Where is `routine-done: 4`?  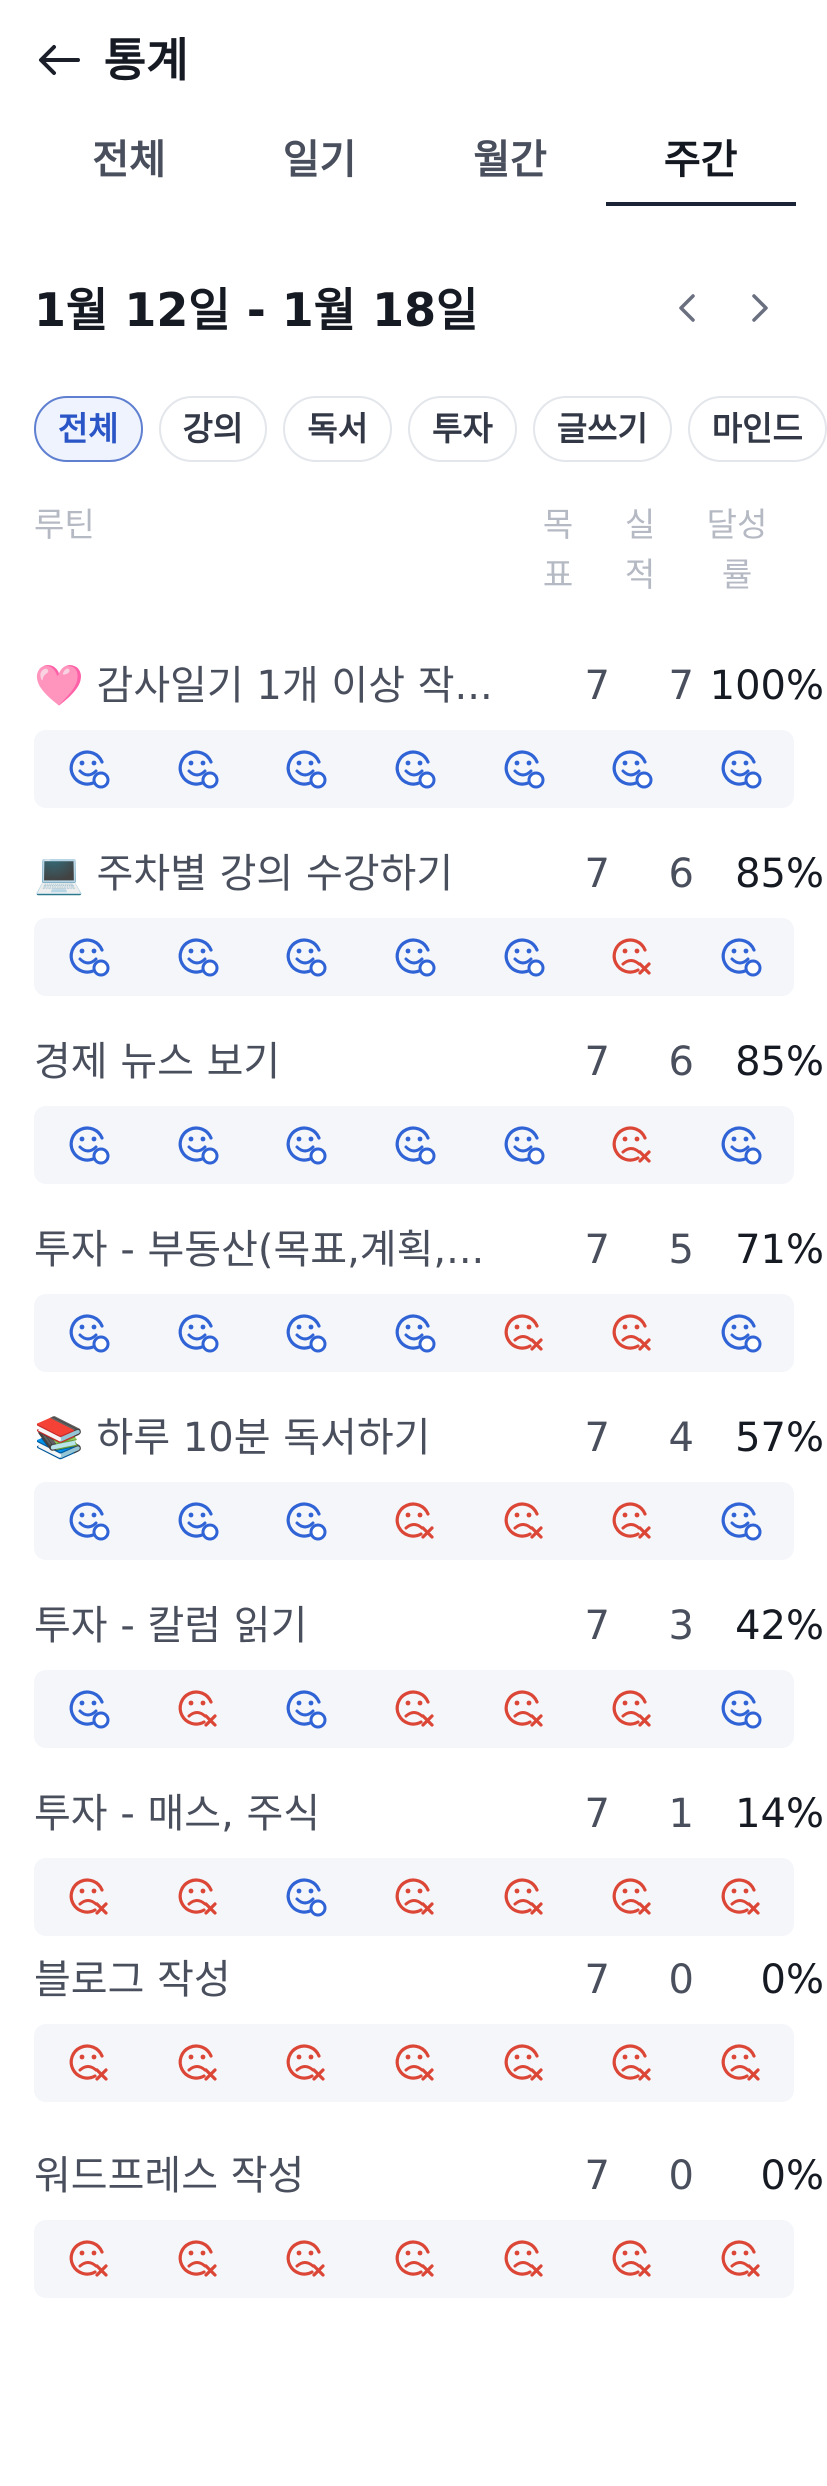 routine-done: 4 is located at coordinates (681, 1438).